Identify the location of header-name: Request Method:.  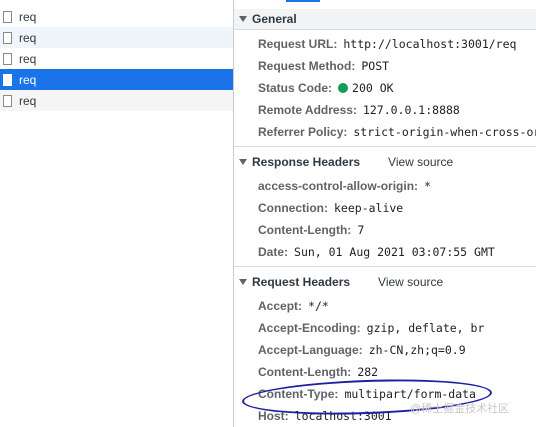
(307, 66).